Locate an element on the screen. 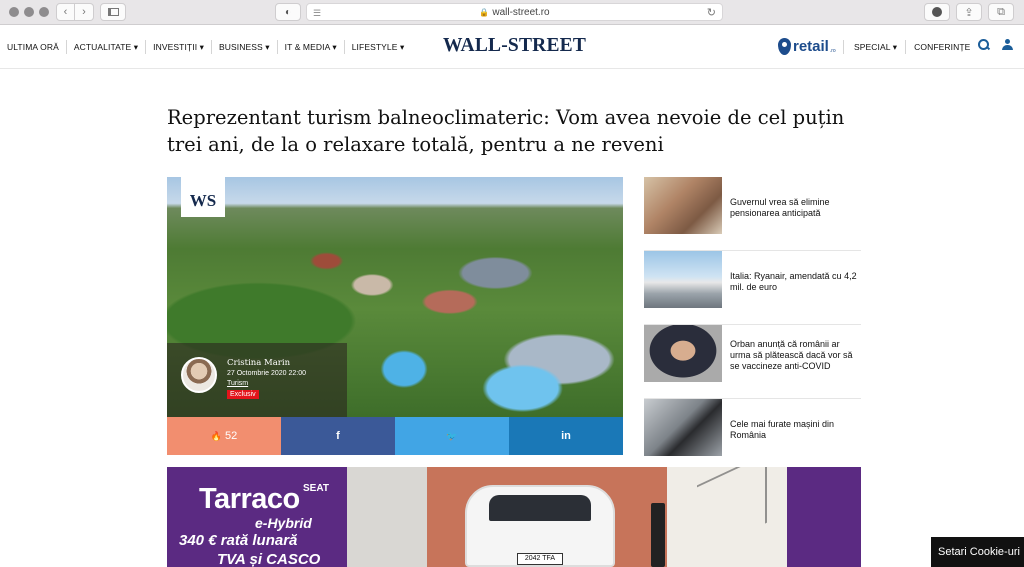 The image size is (1024, 567). back-icon: ‹ is located at coordinates (65, 12).